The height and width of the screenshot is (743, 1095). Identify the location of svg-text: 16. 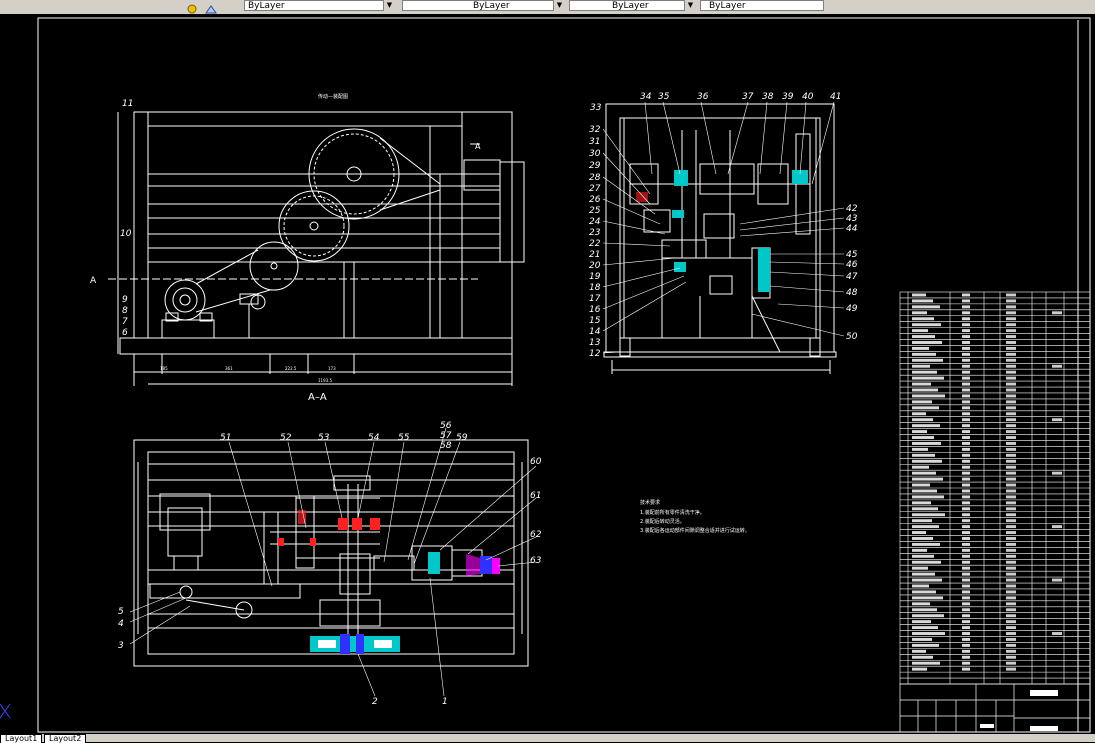
(595, 310).